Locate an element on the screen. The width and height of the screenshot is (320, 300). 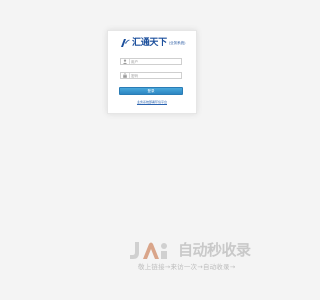
username-input is located at coordinates (156, 61).